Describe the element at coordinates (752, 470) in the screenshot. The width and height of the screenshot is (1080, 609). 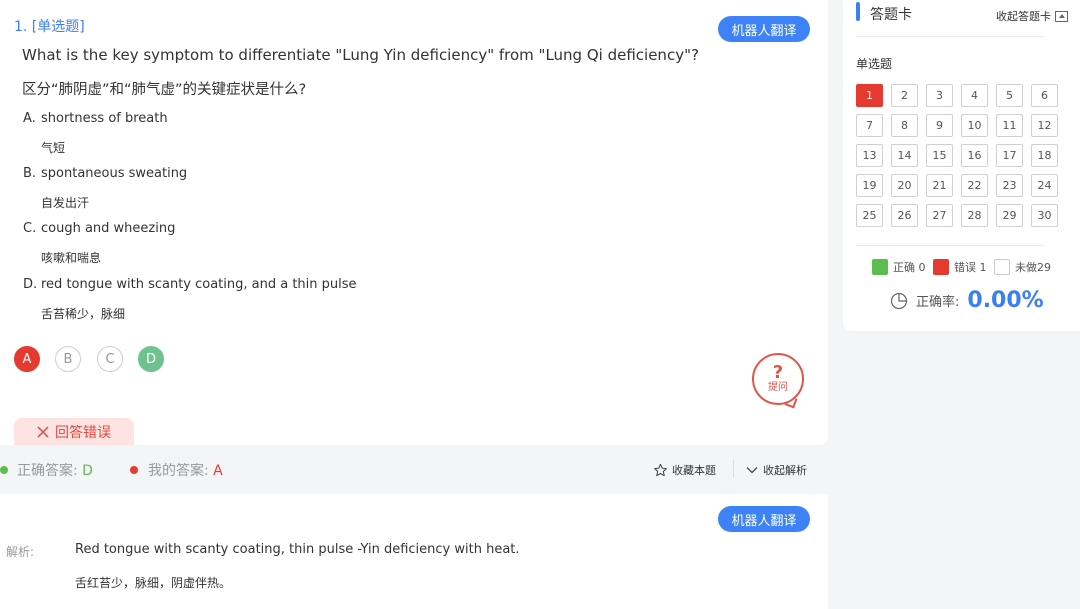
I see `chevron-down-icon` at that location.